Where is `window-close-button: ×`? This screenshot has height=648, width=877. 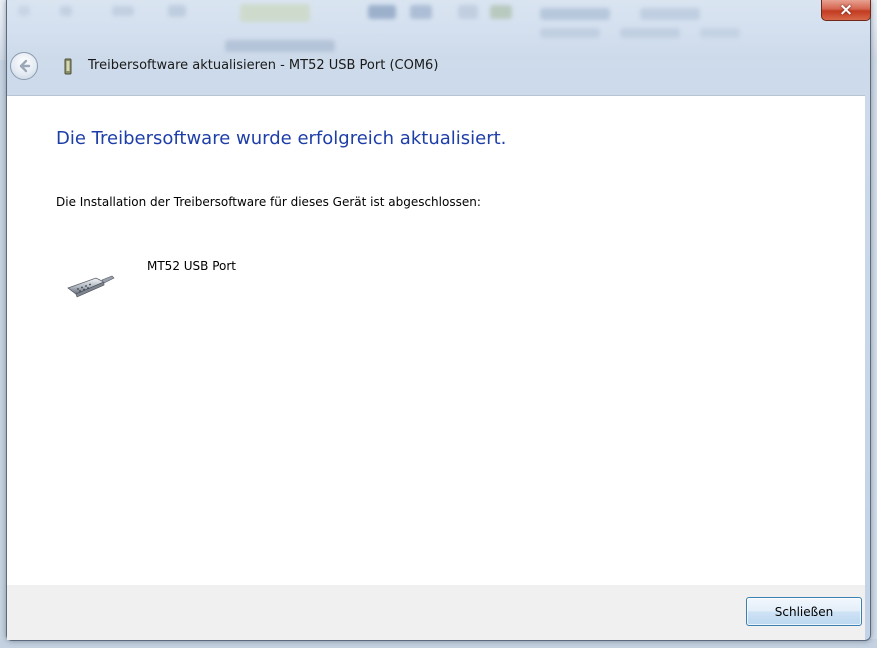
window-close-button: × is located at coordinates (846, 10).